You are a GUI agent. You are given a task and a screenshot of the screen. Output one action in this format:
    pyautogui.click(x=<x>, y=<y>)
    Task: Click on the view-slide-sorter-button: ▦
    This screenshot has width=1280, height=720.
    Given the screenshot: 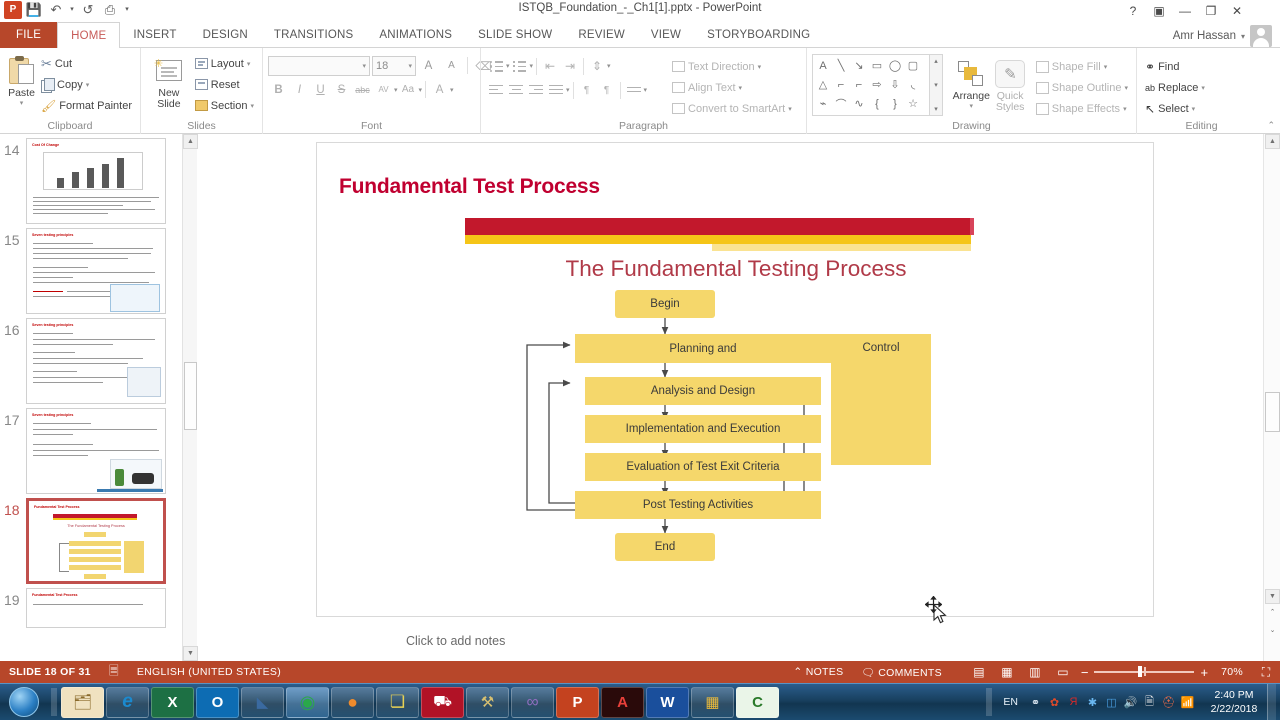 What is the action you would take?
    pyautogui.click(x=1007, y=672)
    